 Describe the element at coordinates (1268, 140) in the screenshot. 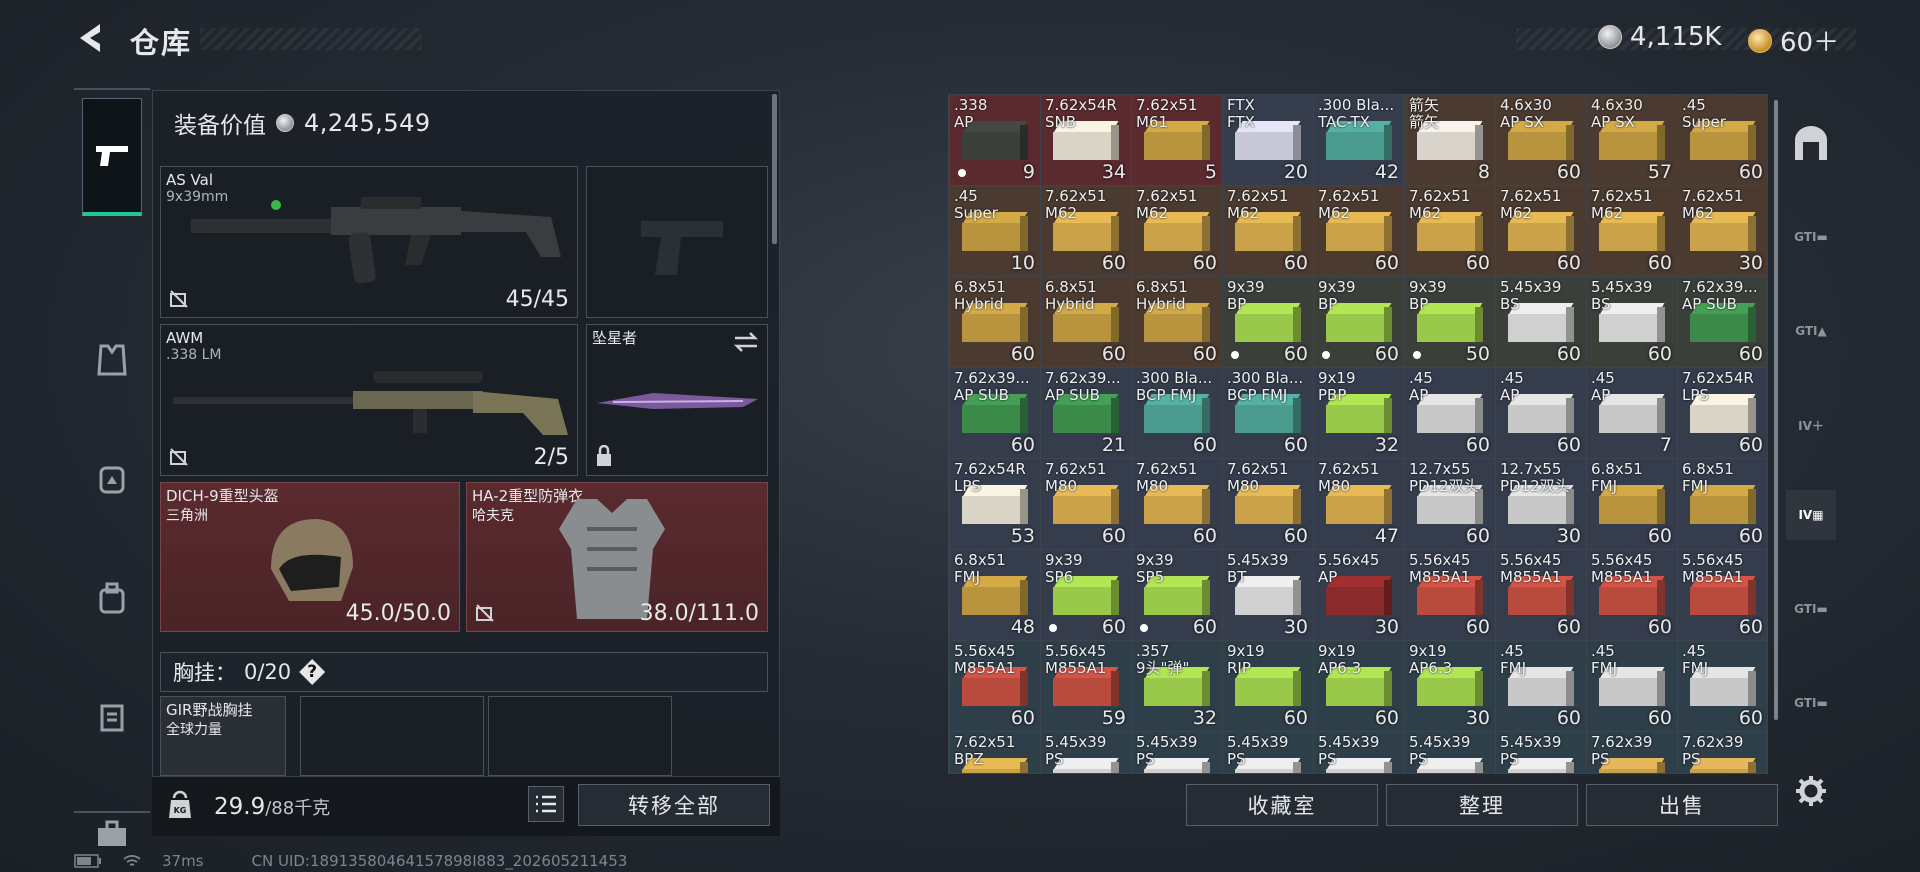

I see `inventory-item: FTX FTX 20` at that location.